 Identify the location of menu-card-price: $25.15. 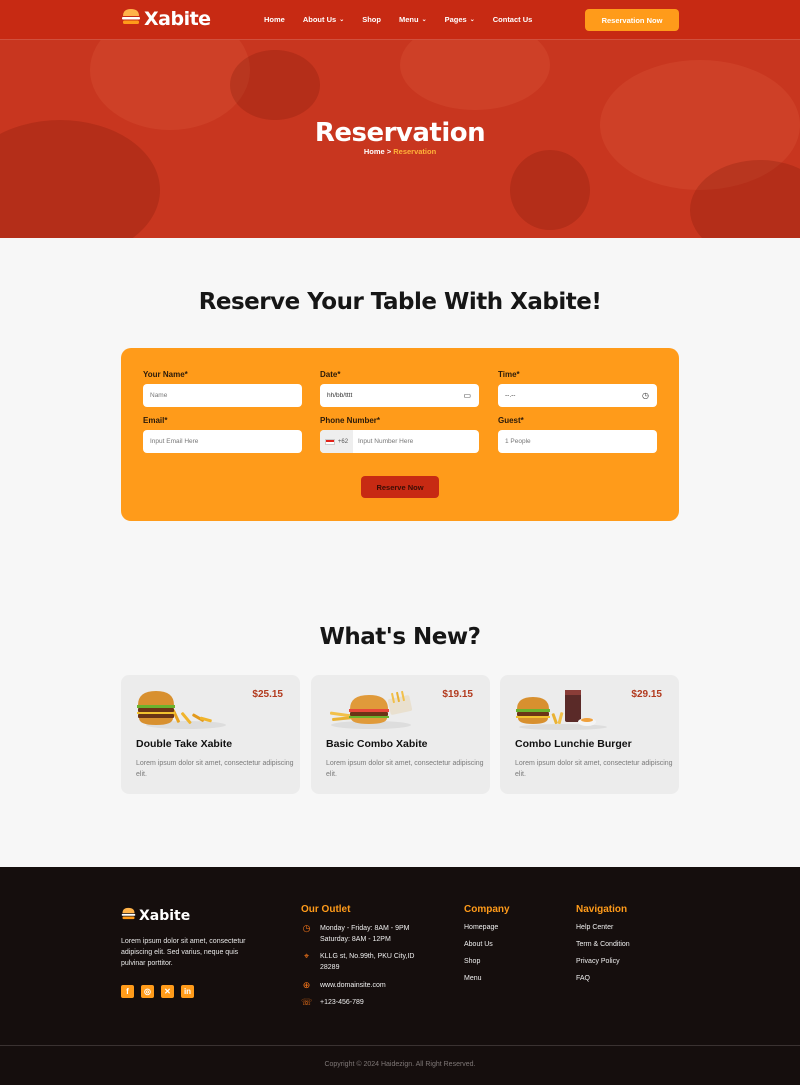
(267, 694).